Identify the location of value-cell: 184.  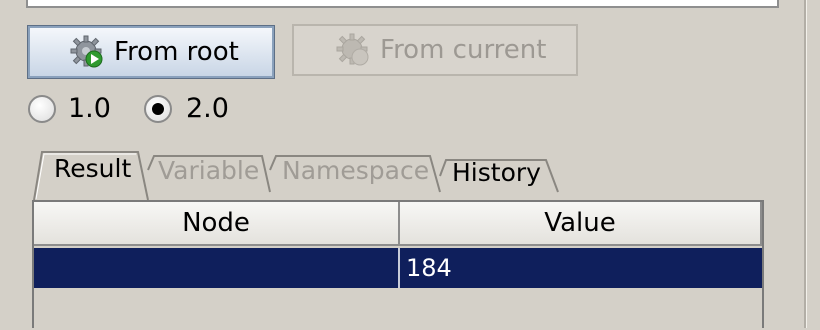
(429, 268).